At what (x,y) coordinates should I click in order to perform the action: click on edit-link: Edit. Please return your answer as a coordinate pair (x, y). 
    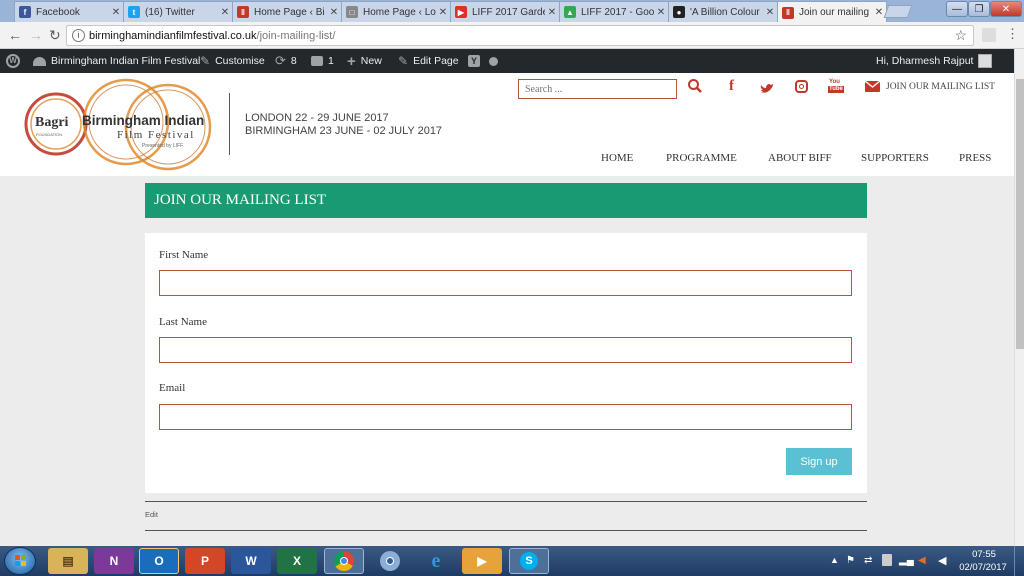
    Looking at the image, I should click on (151, 514).